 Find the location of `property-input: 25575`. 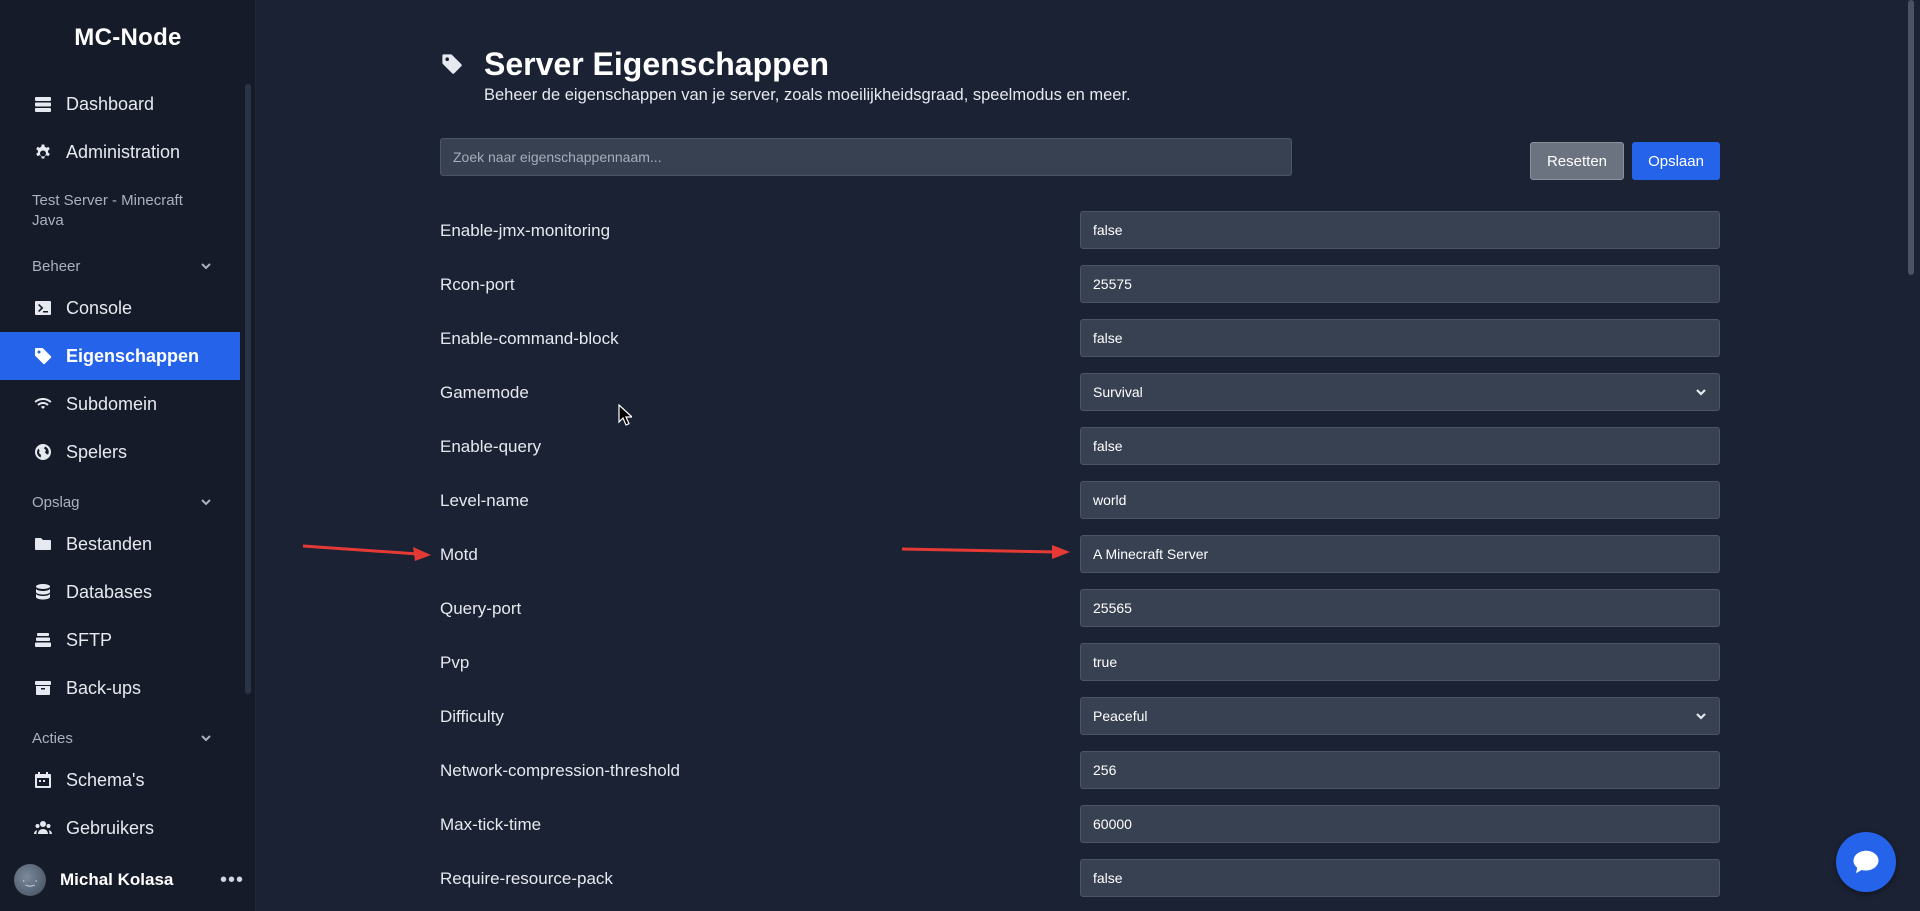

property-input: 25575 is located at coordinates (1400, 284).